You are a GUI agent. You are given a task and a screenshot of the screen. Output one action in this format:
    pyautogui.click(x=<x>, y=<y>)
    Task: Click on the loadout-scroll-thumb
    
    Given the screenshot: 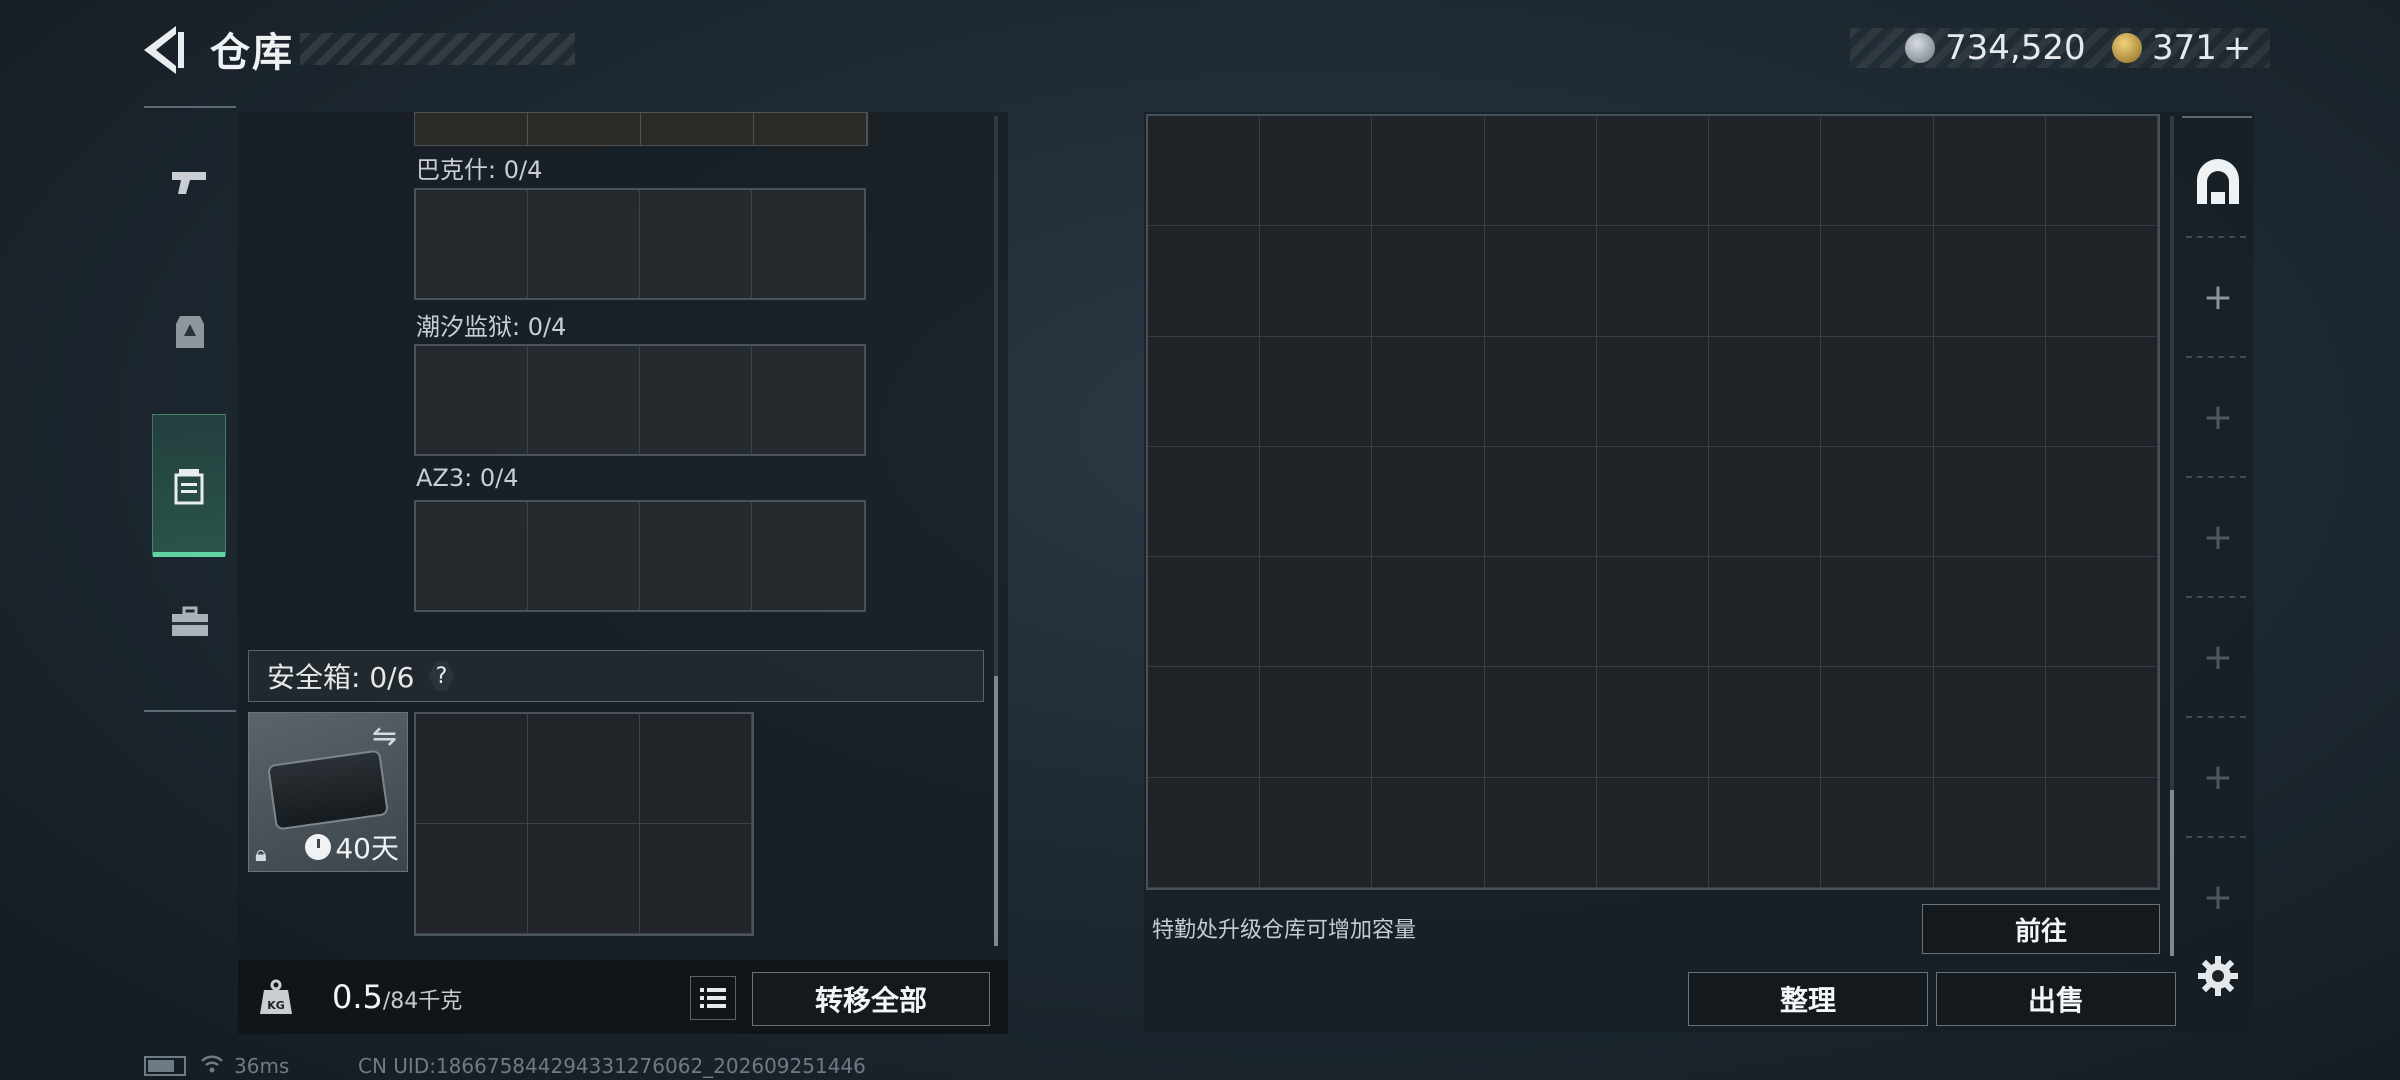 What is the action you would take?
    pyautogui.click(x=996, y=811)
    